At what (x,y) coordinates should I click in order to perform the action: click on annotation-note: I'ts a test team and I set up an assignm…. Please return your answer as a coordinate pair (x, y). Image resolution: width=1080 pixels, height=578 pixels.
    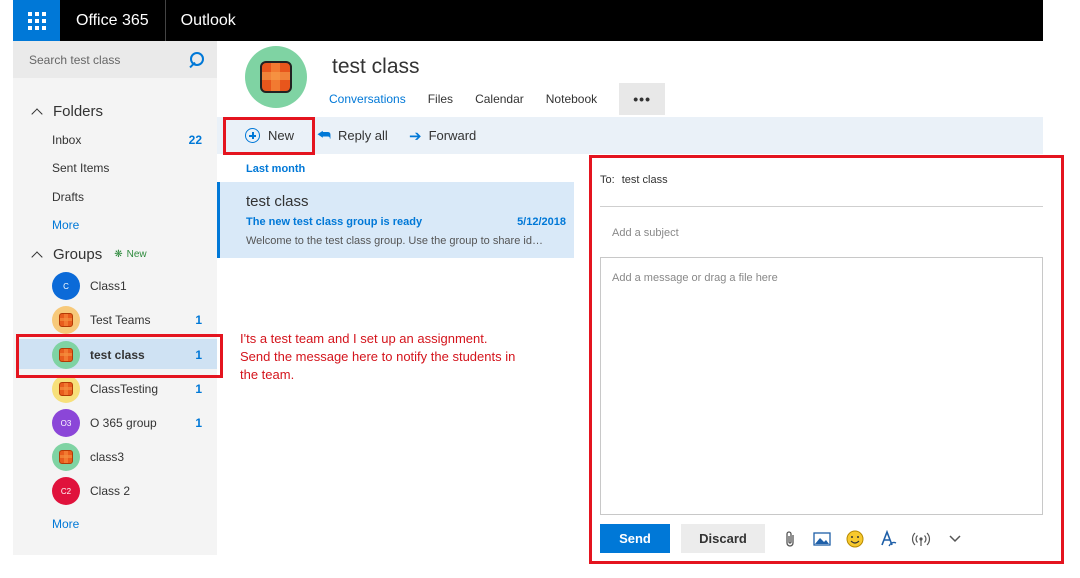
    Looking at the image, I should click on (378, 356).